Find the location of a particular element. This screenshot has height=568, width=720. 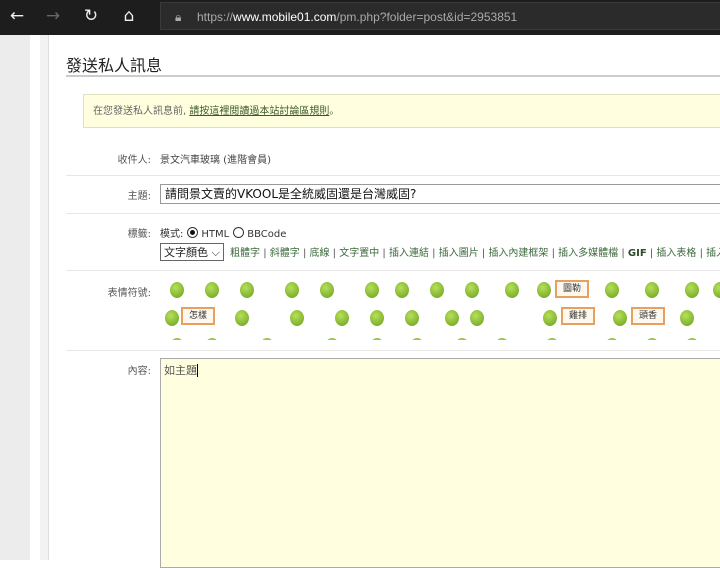

emoticon-tag: 雞排 is located at coordinates (578, 316).